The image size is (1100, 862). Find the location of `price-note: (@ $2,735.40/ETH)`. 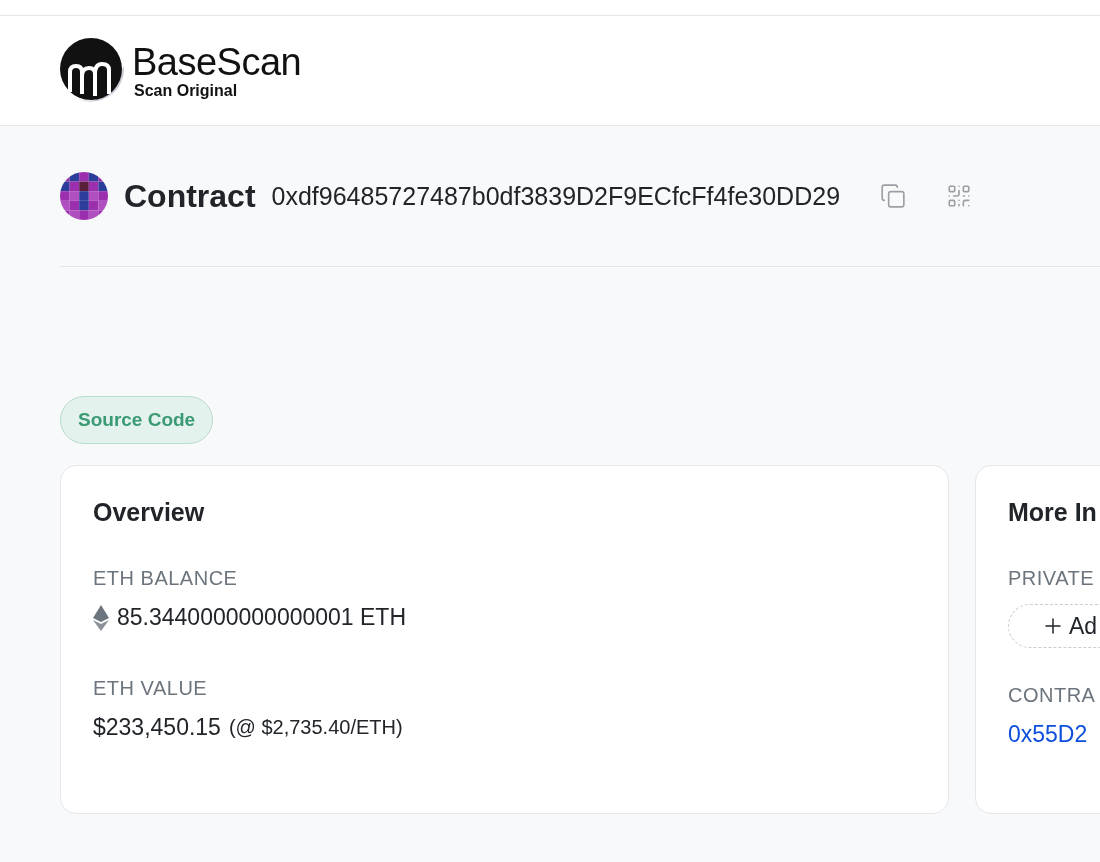

price-note: (@ $2,735.40/ETH) is located at coordinates (315, 727).